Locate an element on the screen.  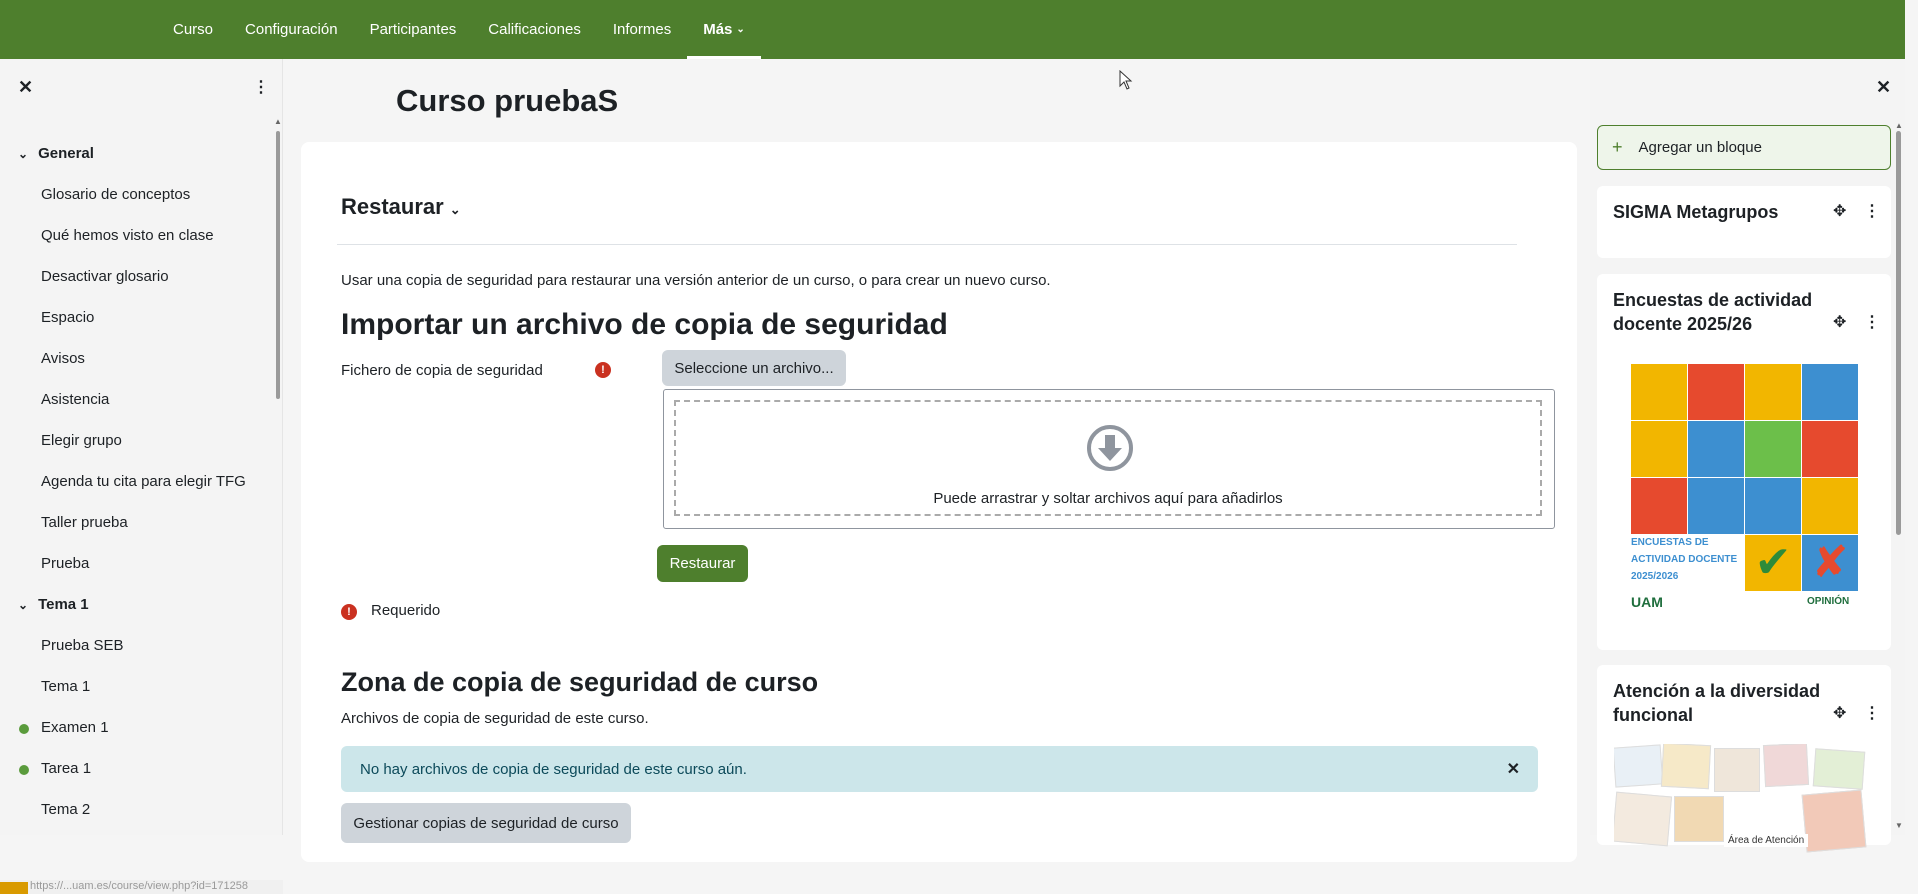
org-chart-icon is located at coordinates (1830, 392).